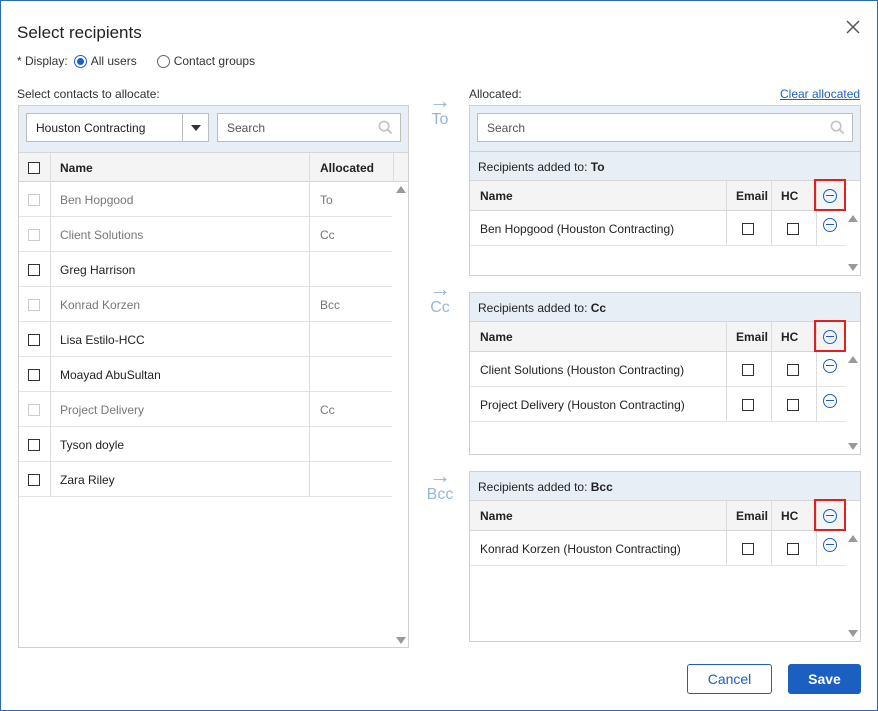 The height and width of the screenshot is (711, 878). Describe the element at coordinates (205, 304) in the screenshot. I see `table-row: Konrad Korzen Bcc` at that location.